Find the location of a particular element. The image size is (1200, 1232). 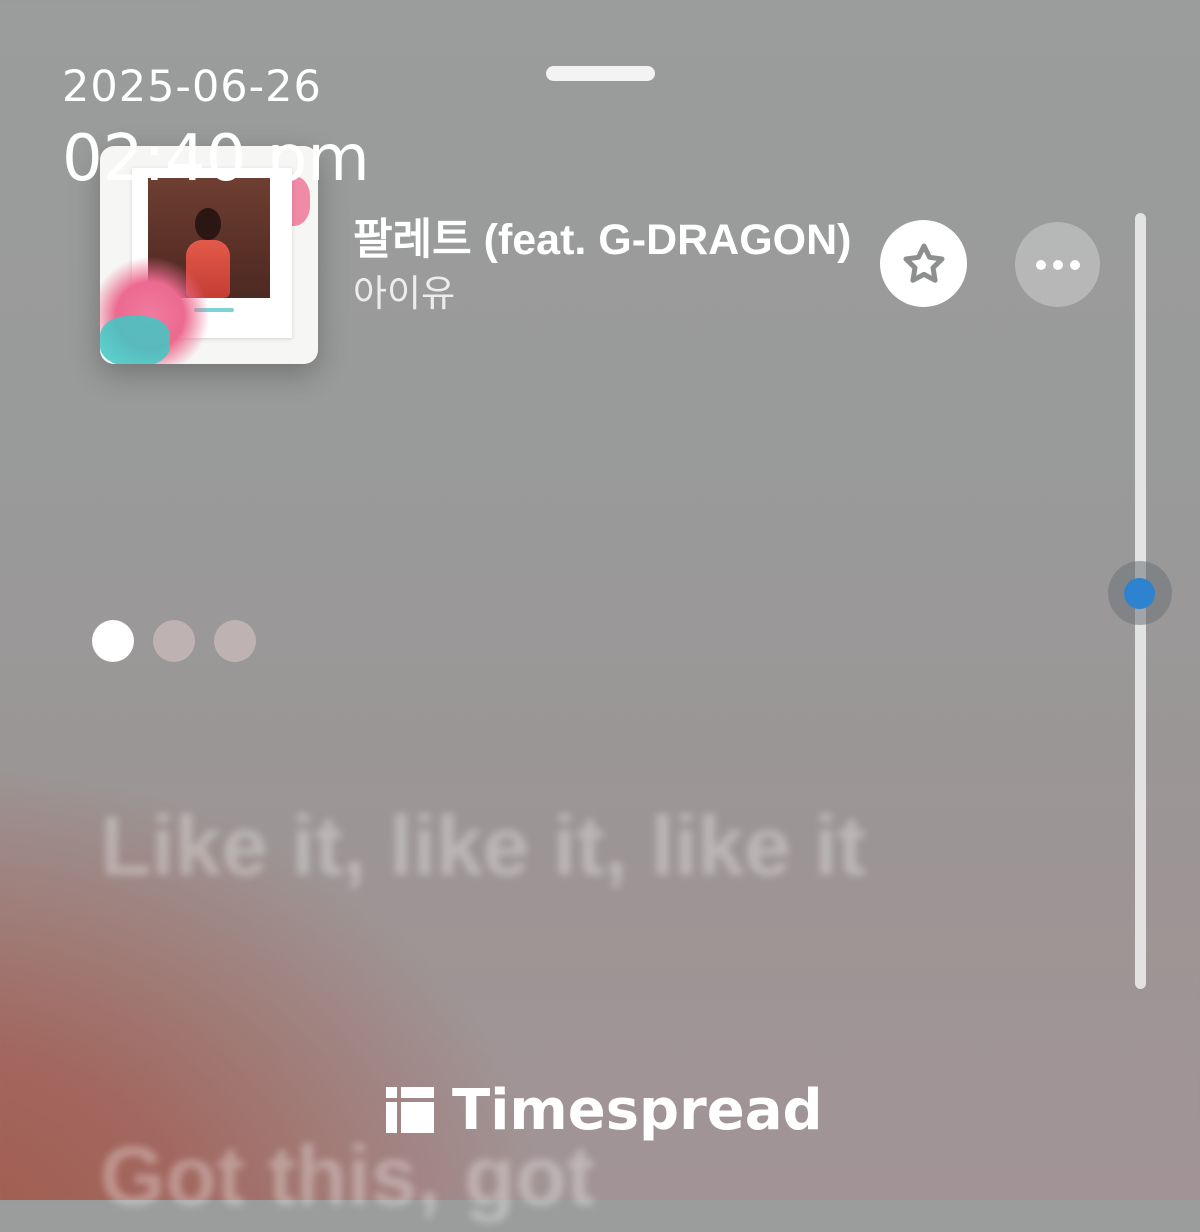

lyric-line-current: Like it, like it, like it is located at coordinates (550, 846).